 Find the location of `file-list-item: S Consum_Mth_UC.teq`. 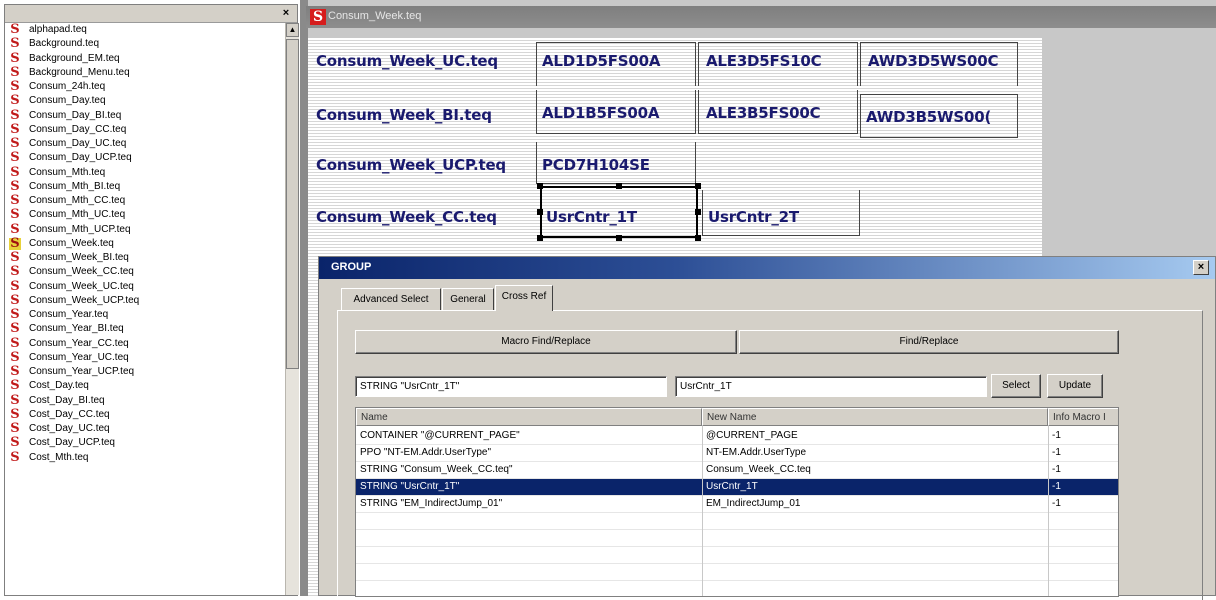

file-list-item: S Consum_Mth_UC.teq is located at coordinates (144, 215).